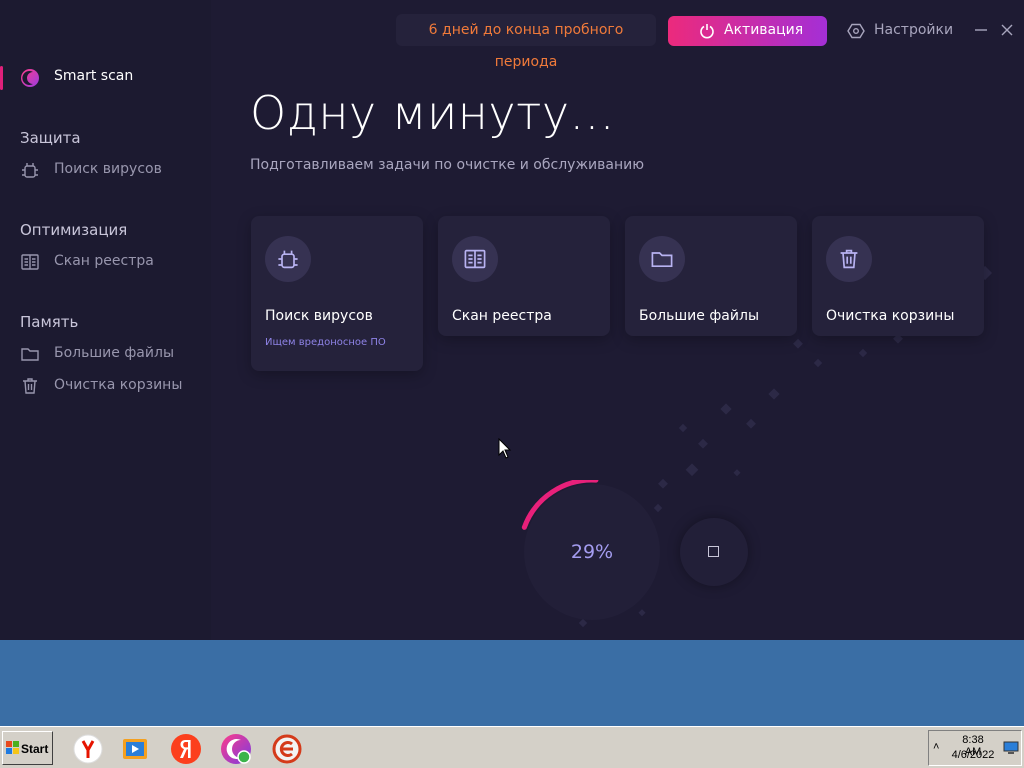 The height and width of the screenshot is (768, 1024). What do you see at coordinates (1007, 30) in the screenshot?
I see `close-icon` at bounding box center [1007, 30].